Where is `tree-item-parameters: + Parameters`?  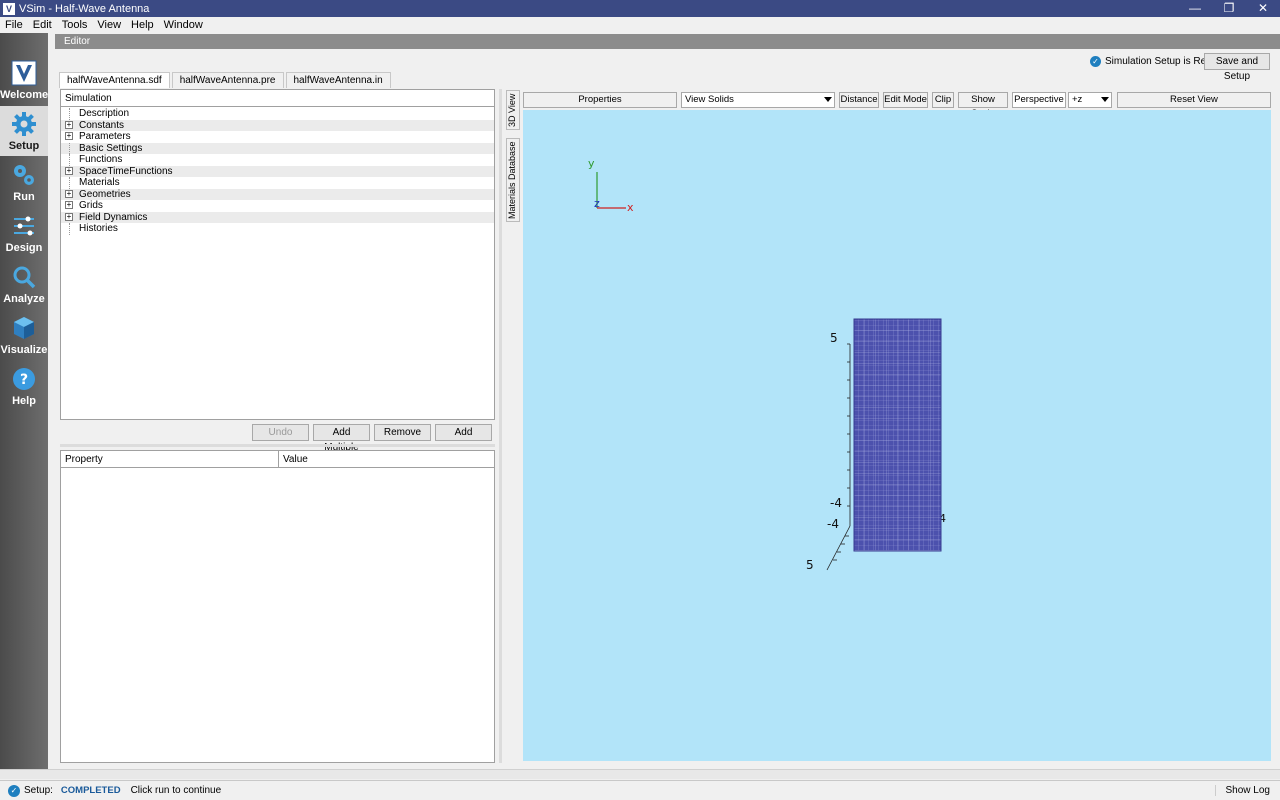 tree-item-parameters: + Parameters is located at coordinates (277, 137).